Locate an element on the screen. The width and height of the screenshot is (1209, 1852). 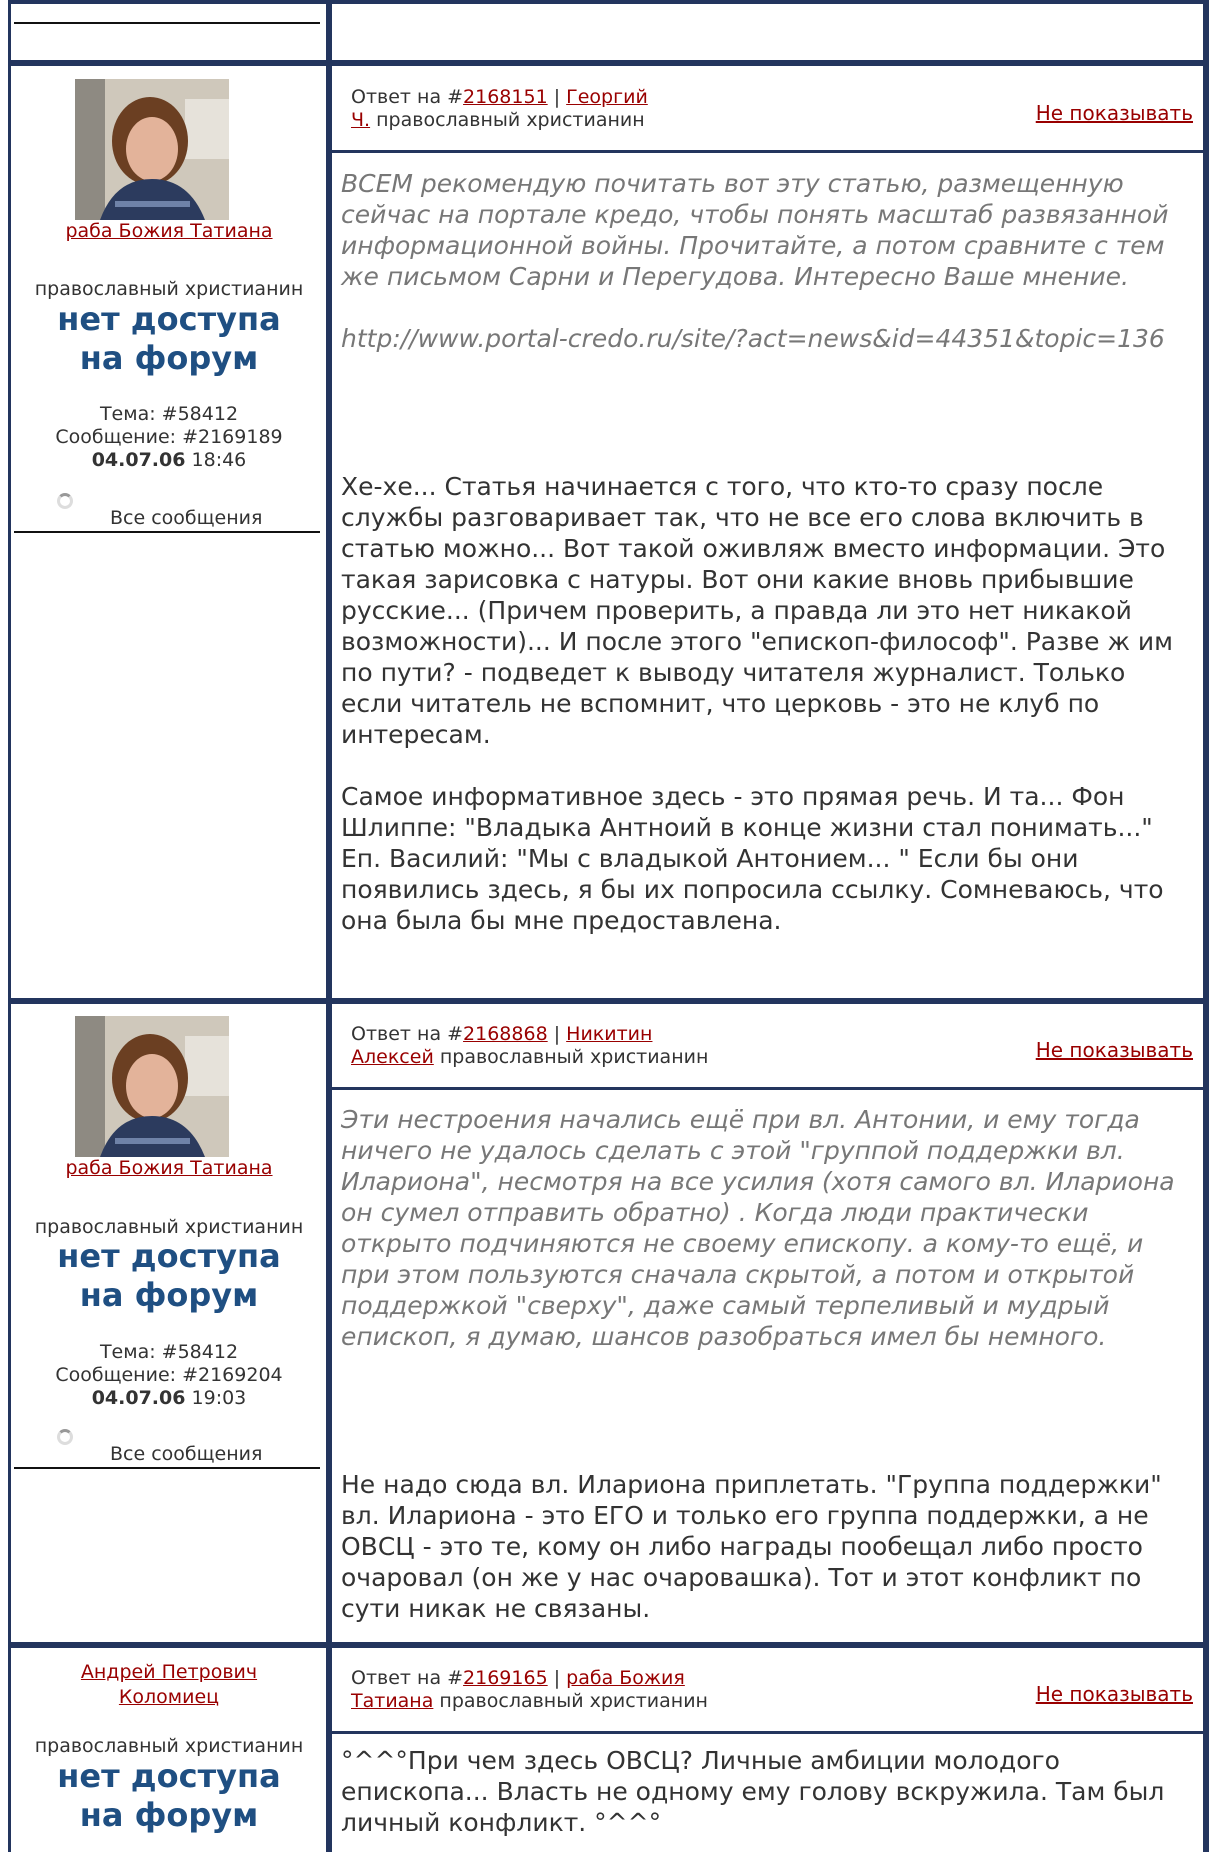
reply-to-link: 2168868 is located at coordinates (505, 1034).